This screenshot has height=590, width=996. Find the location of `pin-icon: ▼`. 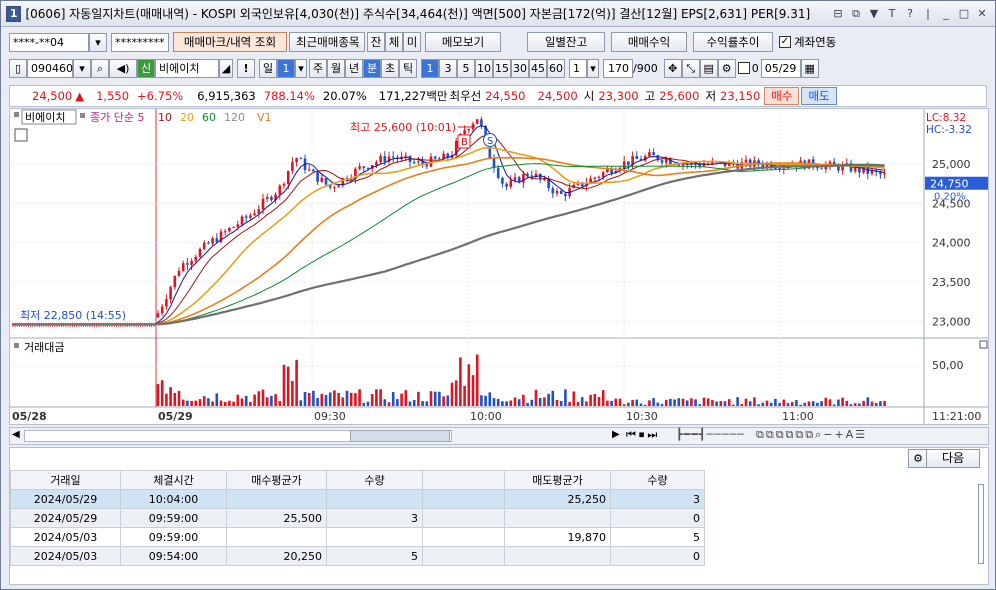

pin-icon: ▼ is located at coordinates (874, 14).